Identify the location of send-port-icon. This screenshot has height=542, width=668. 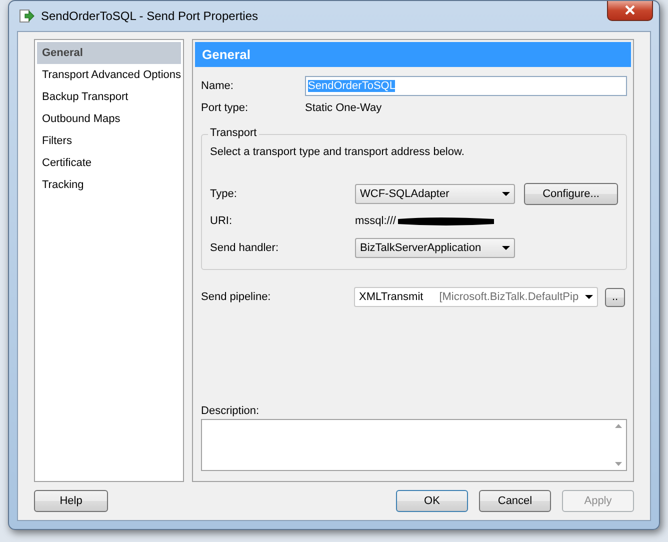
(27, 16).